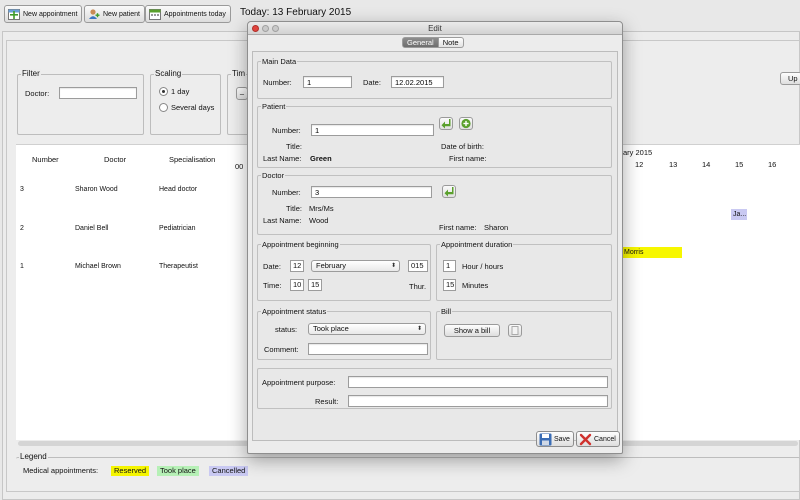 The image size is (800, 500). I want to click on tab-general: General, so click(420, 42).